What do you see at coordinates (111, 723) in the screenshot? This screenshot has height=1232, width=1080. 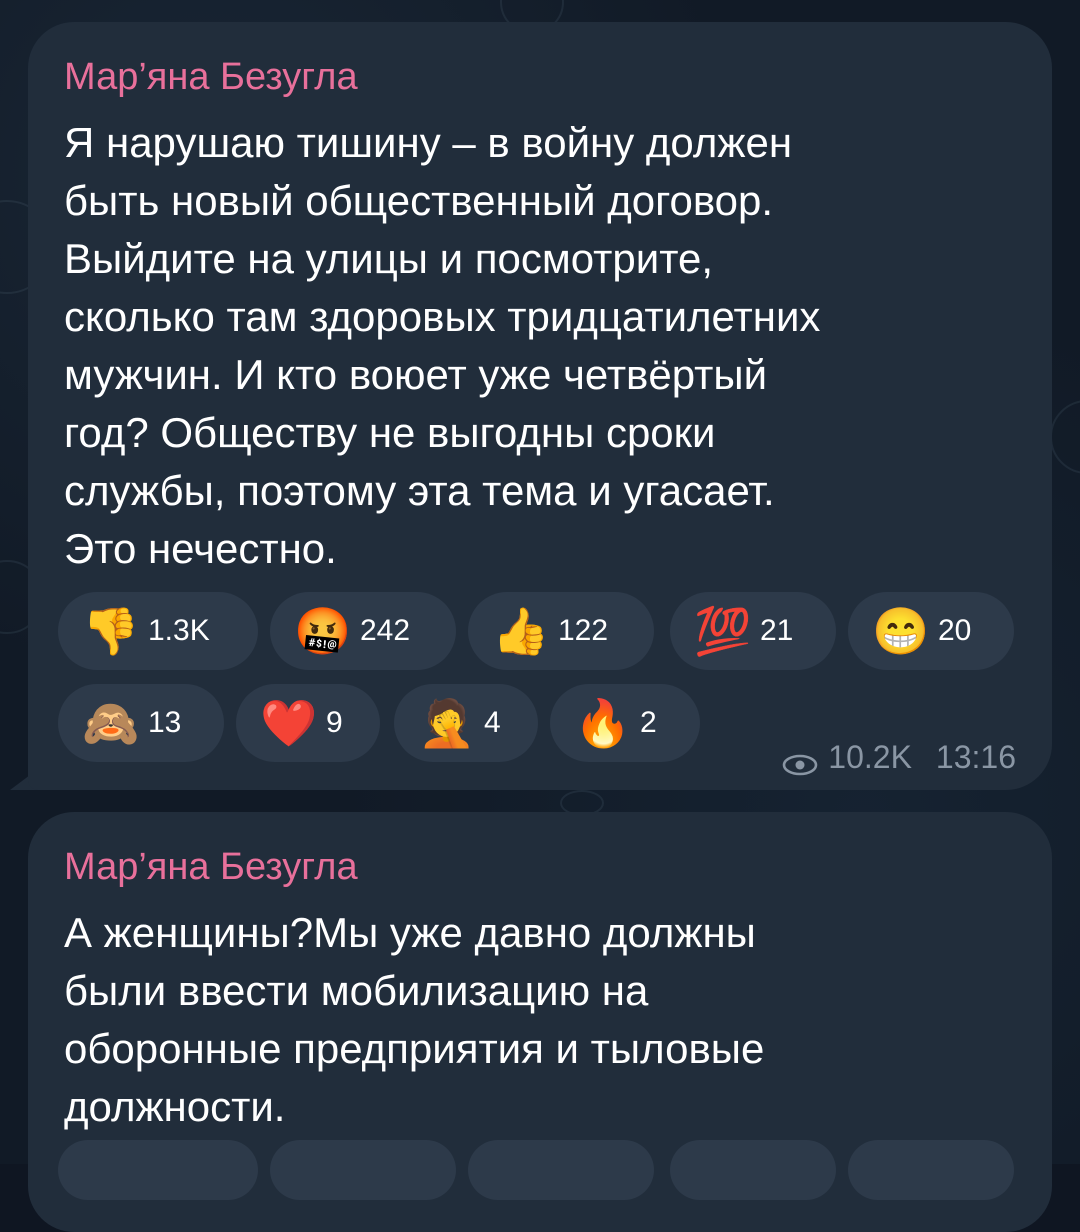 I see `see-no-evil-monkey-icon: 🙈` at bounding box center [111, 723].